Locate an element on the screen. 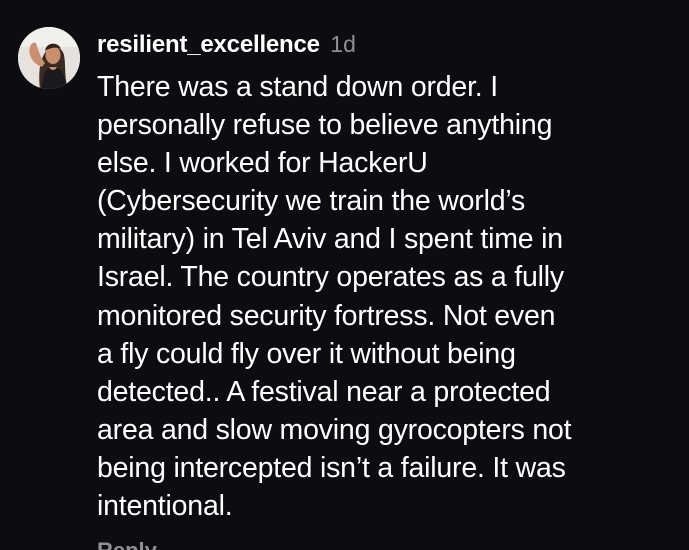  comment-text-line: personally refuse to believe anything is located at coordinates (325, 125).